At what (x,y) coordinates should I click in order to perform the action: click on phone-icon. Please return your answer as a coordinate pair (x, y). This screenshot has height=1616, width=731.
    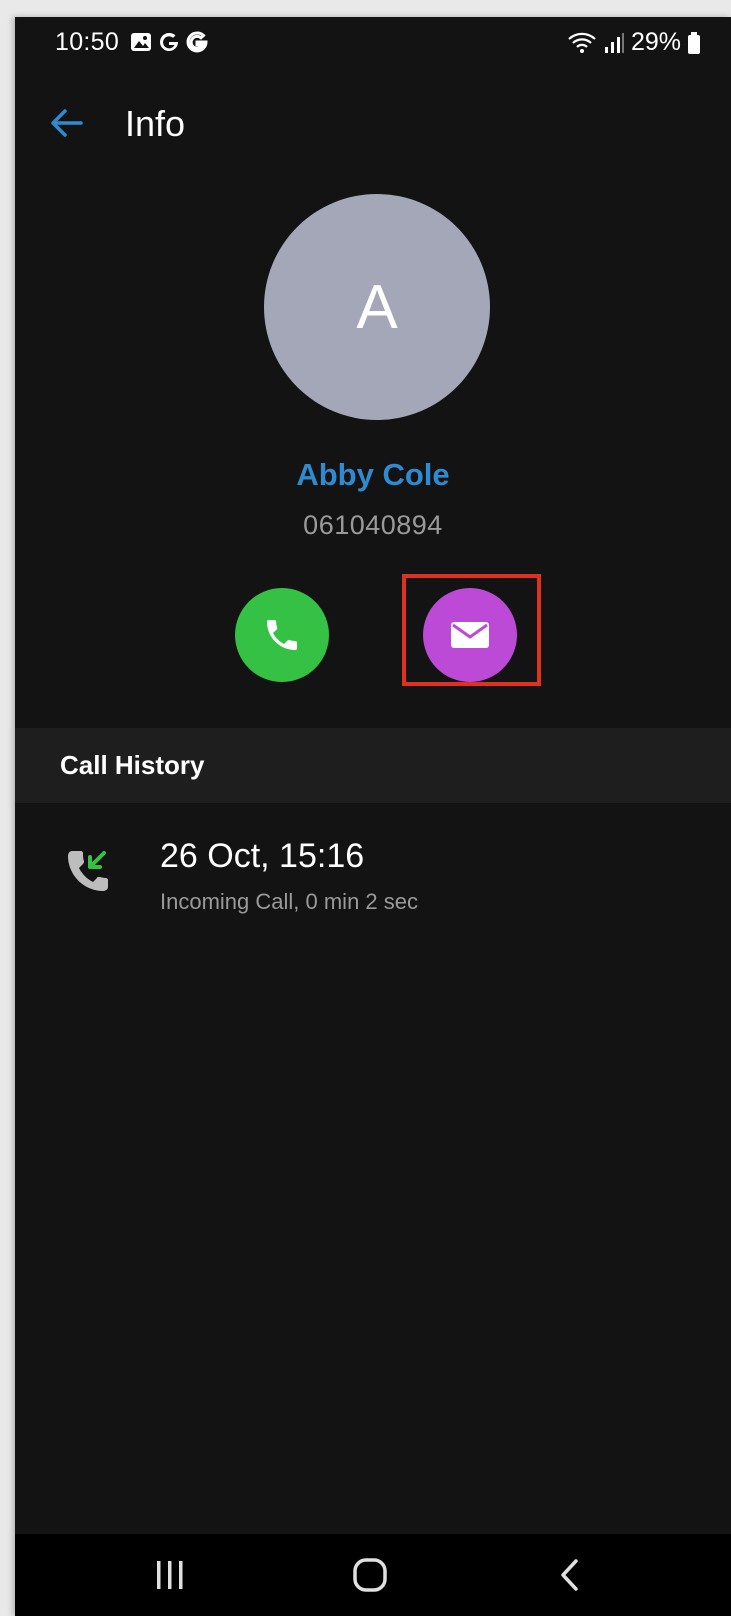
    Looking at the image, I should click on (282, 635).